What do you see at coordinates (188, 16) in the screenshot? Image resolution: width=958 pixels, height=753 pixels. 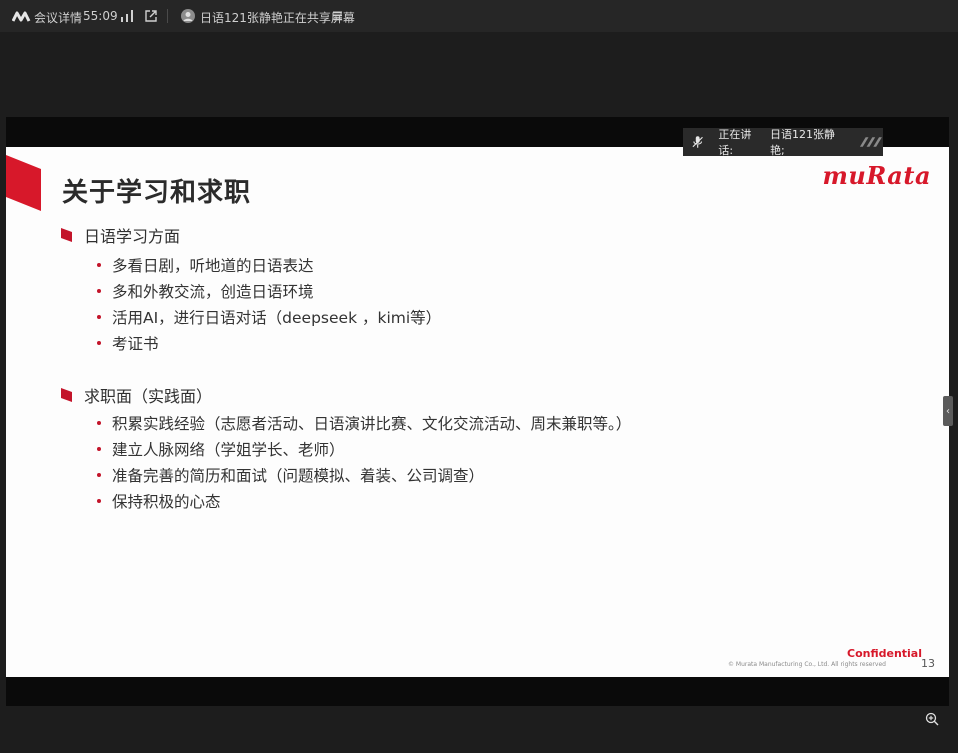 I see `avatar-icon` at bounding box center [188, 16].